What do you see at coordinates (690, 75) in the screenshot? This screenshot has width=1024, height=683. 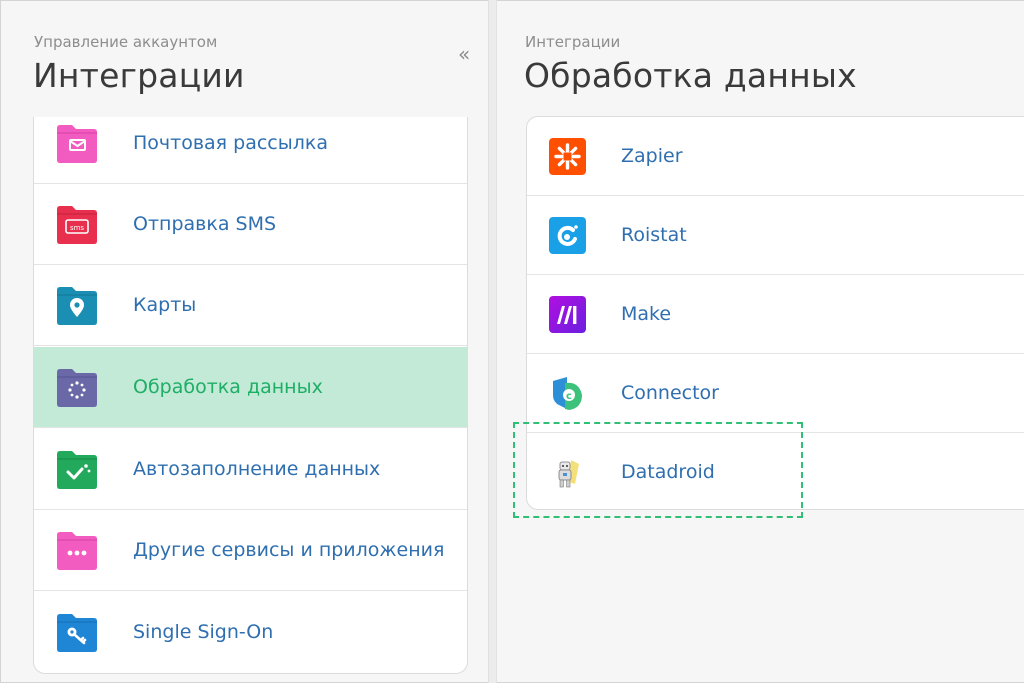 I see `page-title: Обработка данных` at bounding box center [690, 75].